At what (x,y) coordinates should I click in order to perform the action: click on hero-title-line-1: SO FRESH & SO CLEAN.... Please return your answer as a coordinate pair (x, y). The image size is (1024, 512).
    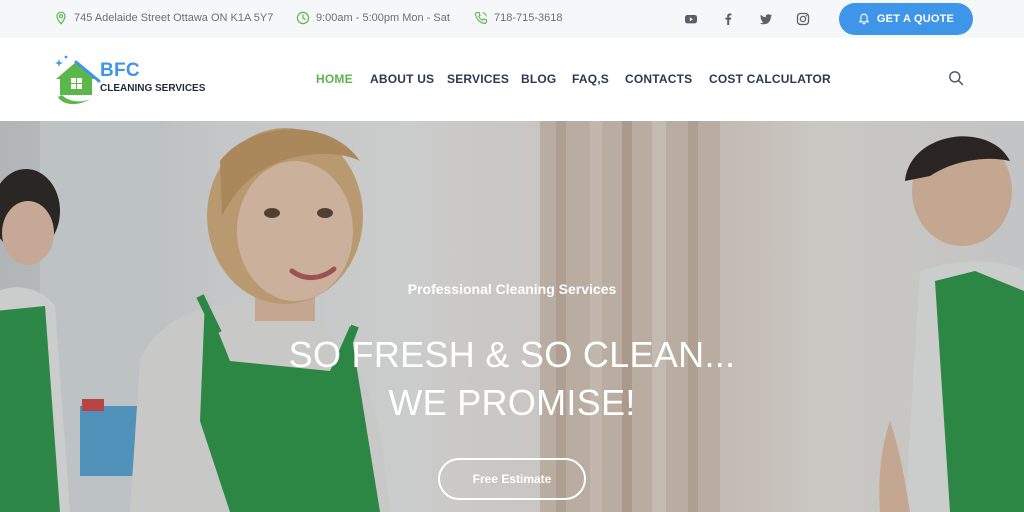
    Looking at the image, I should click on (512, 354).